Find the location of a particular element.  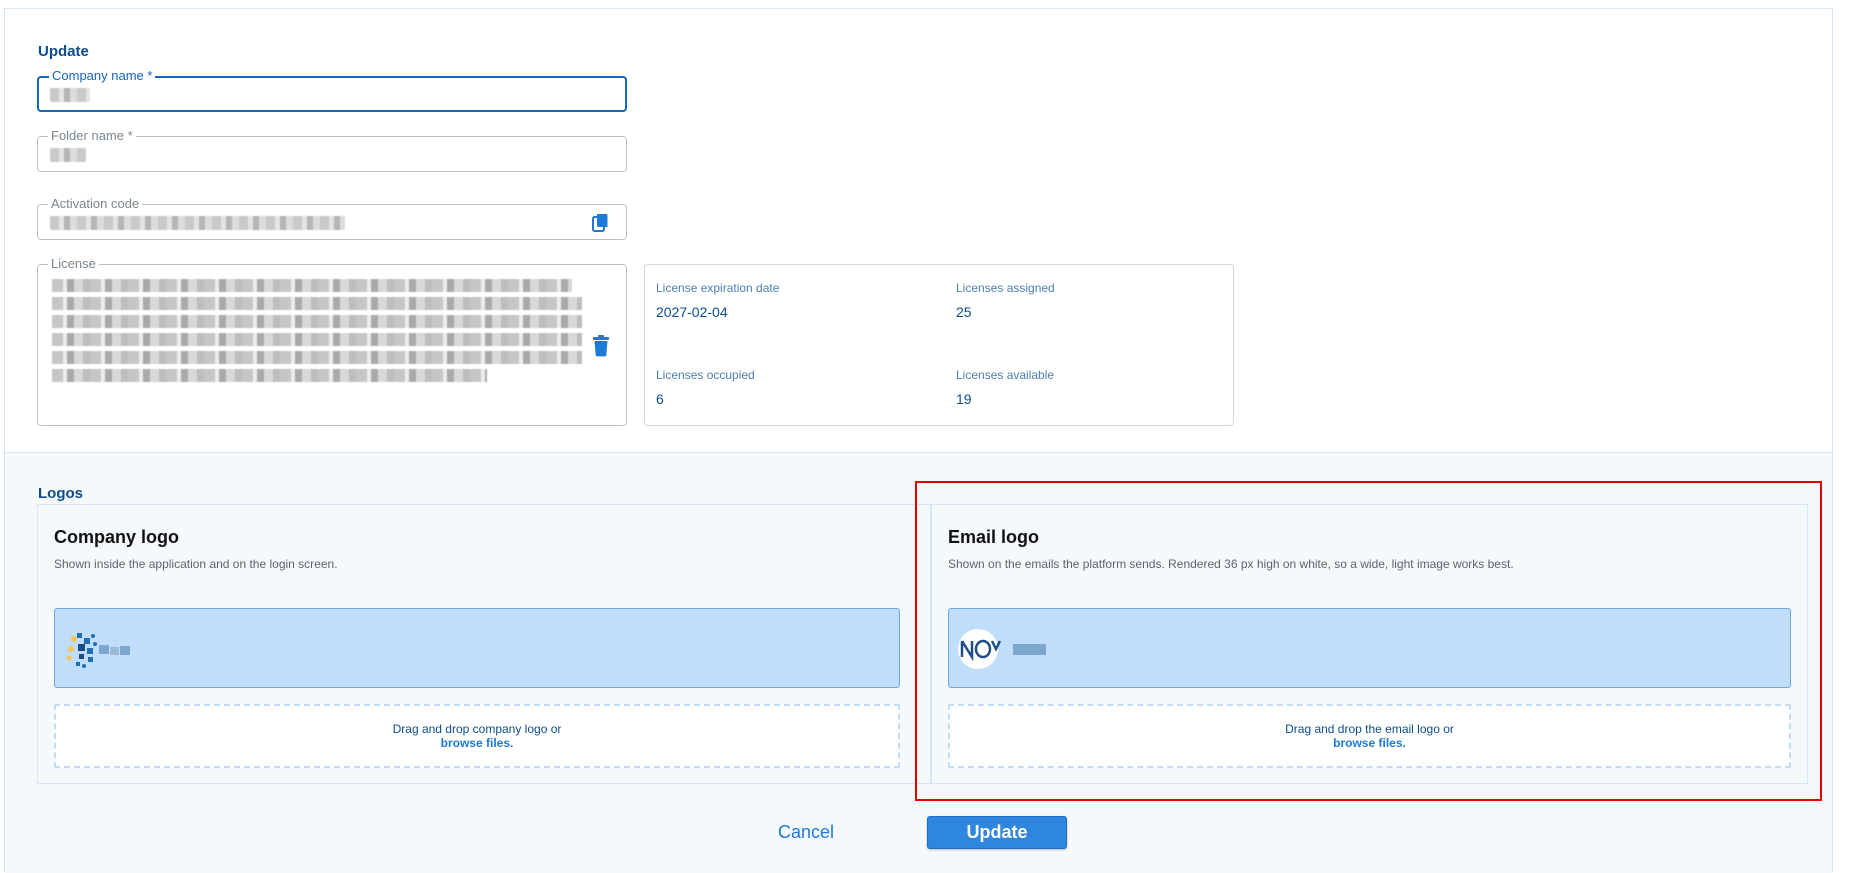

section-title-logos: Logos is located at coordinates (60, 493).